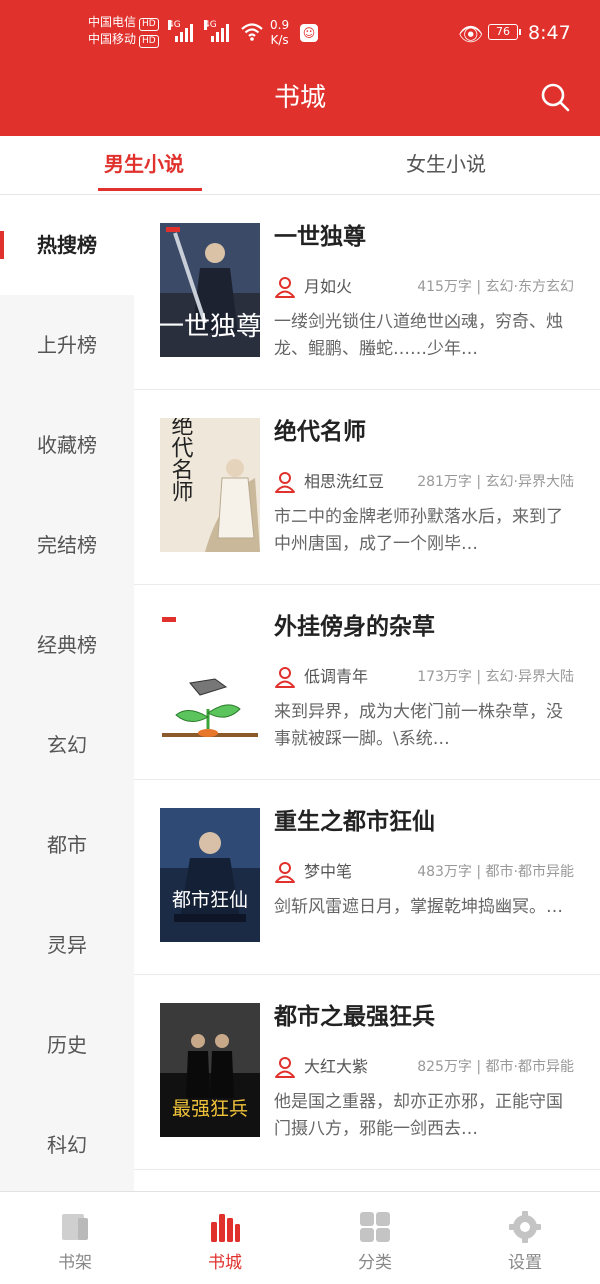  I want to click on book-tags: 825万字 | 都市·都市异能, so click(495, 1067).